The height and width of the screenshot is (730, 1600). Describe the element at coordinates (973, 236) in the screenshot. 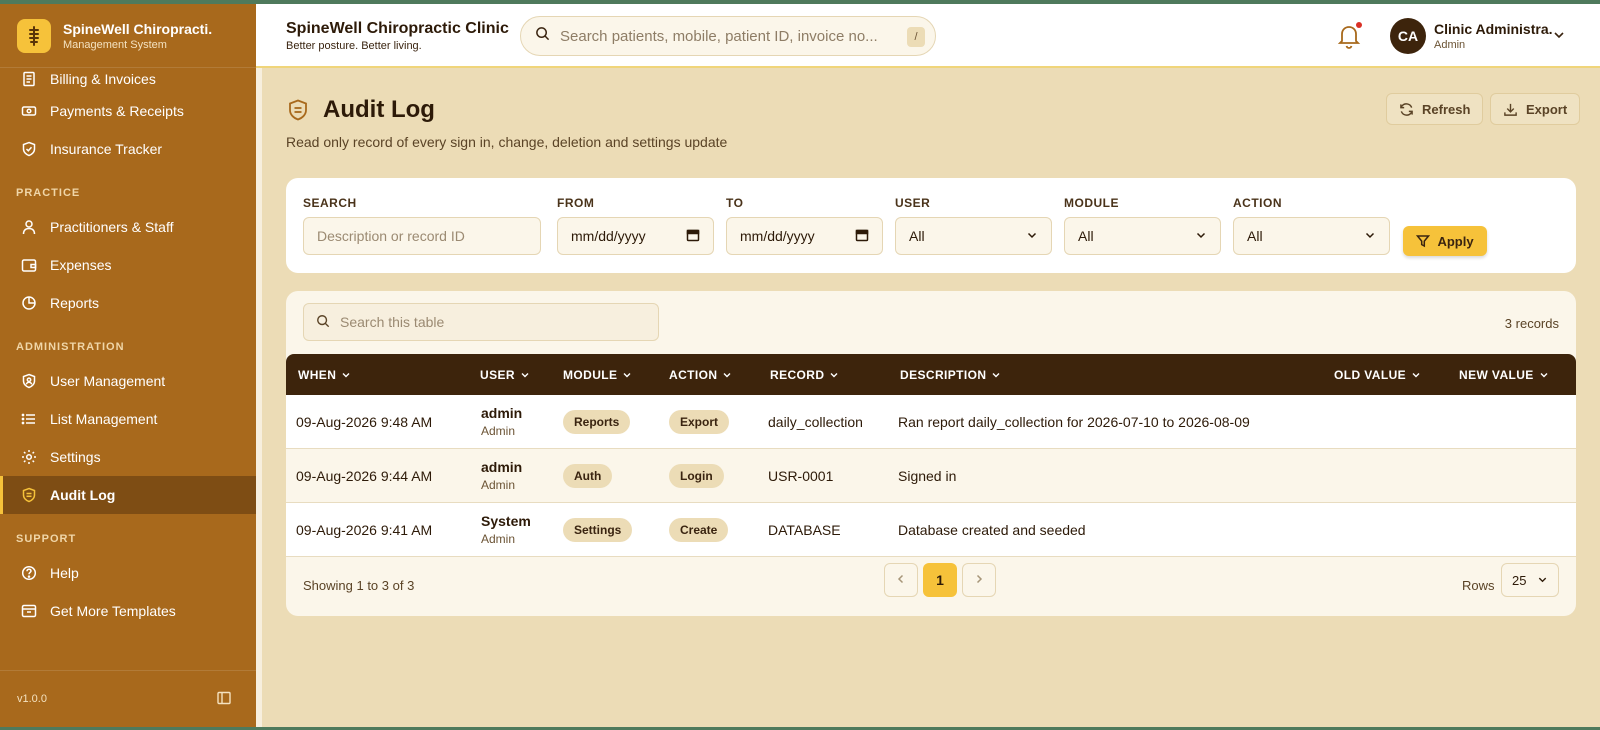

I see `filter-user-select: All` at that location.